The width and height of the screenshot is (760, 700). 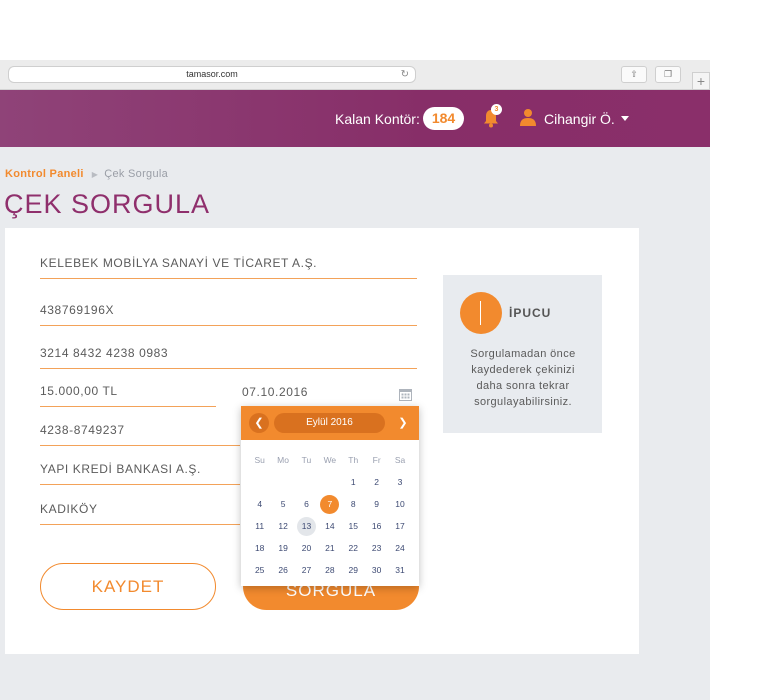 I want to click on address-bar: tamasor.com ↻, so click(x=212, y=74).